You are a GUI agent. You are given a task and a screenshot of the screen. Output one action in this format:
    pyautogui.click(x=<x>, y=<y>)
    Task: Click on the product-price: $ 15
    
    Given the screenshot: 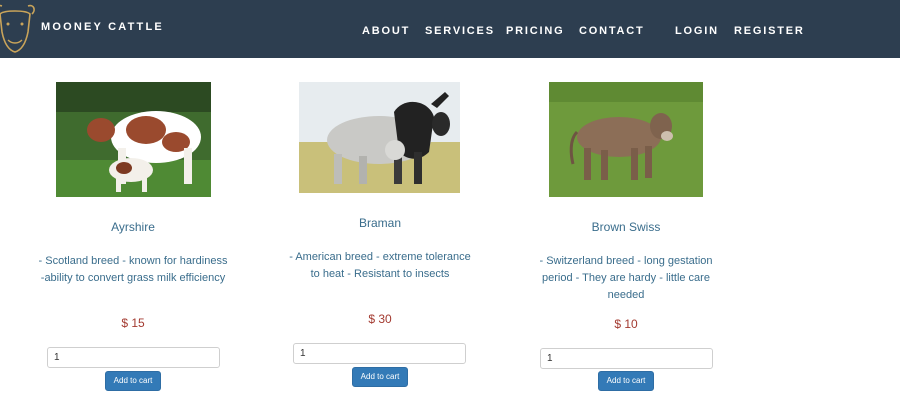 What is the action you would take?
    pyautogui.click(x=133, y=323)
    